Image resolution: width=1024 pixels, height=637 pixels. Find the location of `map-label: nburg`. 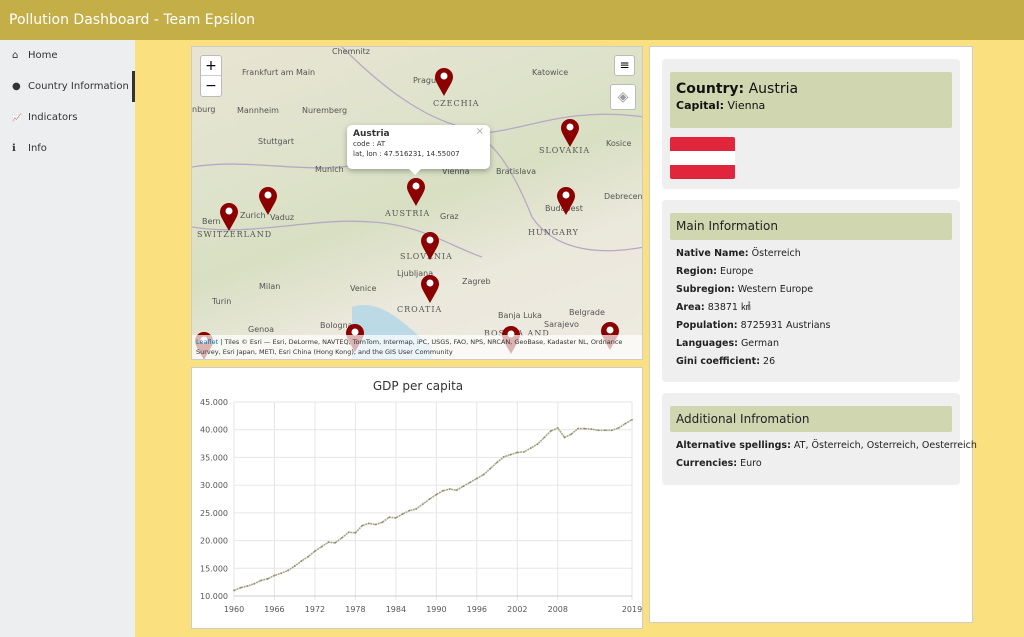

map-label: nburg is located at coordinates (204, 109).